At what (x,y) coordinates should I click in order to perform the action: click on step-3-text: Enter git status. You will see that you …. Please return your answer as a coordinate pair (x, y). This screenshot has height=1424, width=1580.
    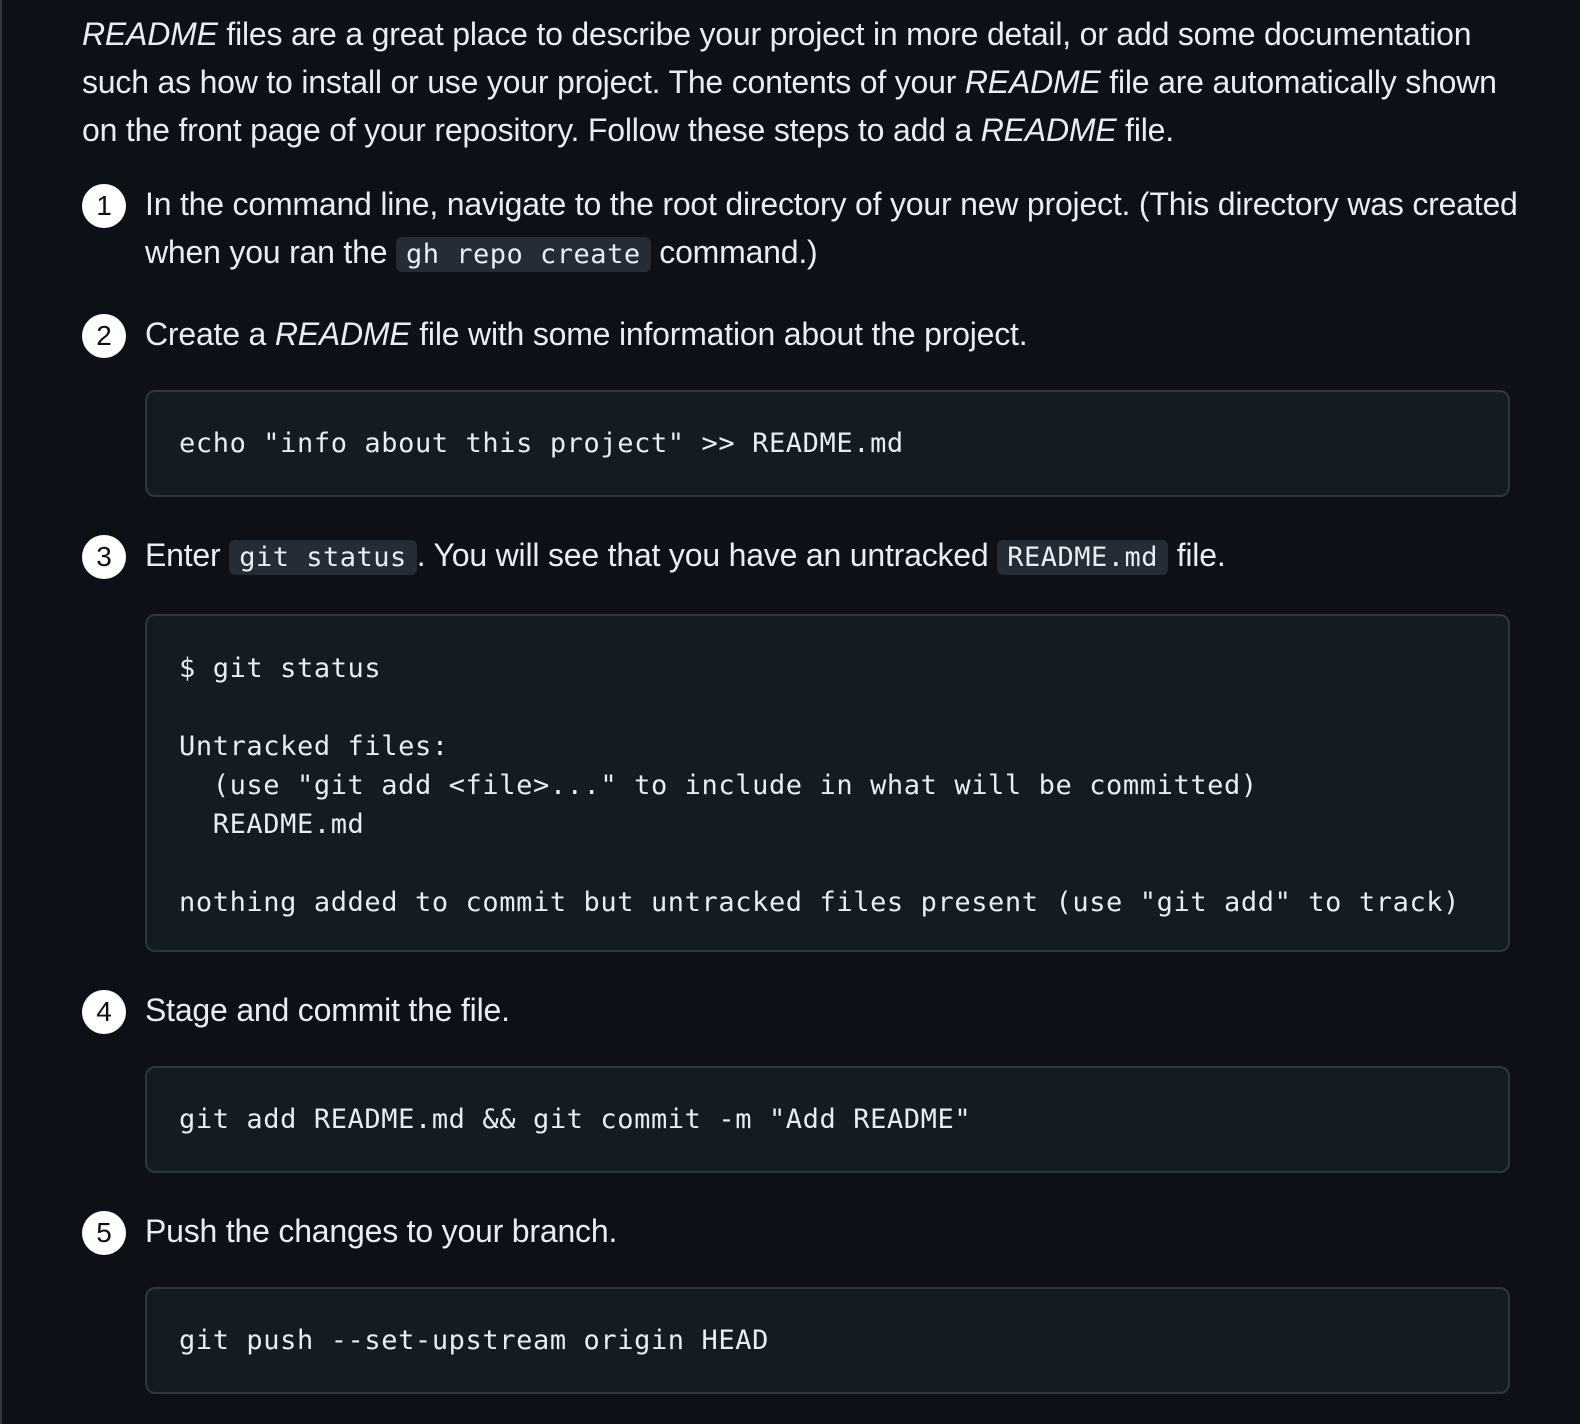
    Looking at the image, I should click on (833, 556).